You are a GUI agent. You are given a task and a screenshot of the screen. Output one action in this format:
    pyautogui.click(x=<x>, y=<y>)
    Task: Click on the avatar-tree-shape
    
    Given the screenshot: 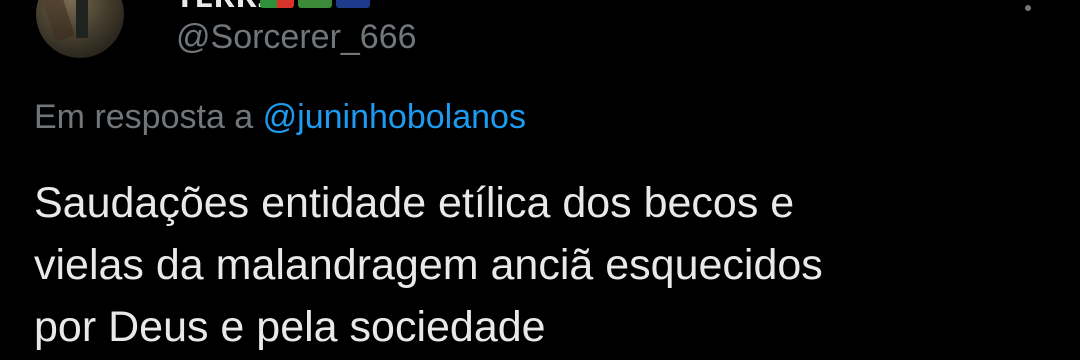 What is the action you would take?
    pyautogui.click(x=56, y=21)
    